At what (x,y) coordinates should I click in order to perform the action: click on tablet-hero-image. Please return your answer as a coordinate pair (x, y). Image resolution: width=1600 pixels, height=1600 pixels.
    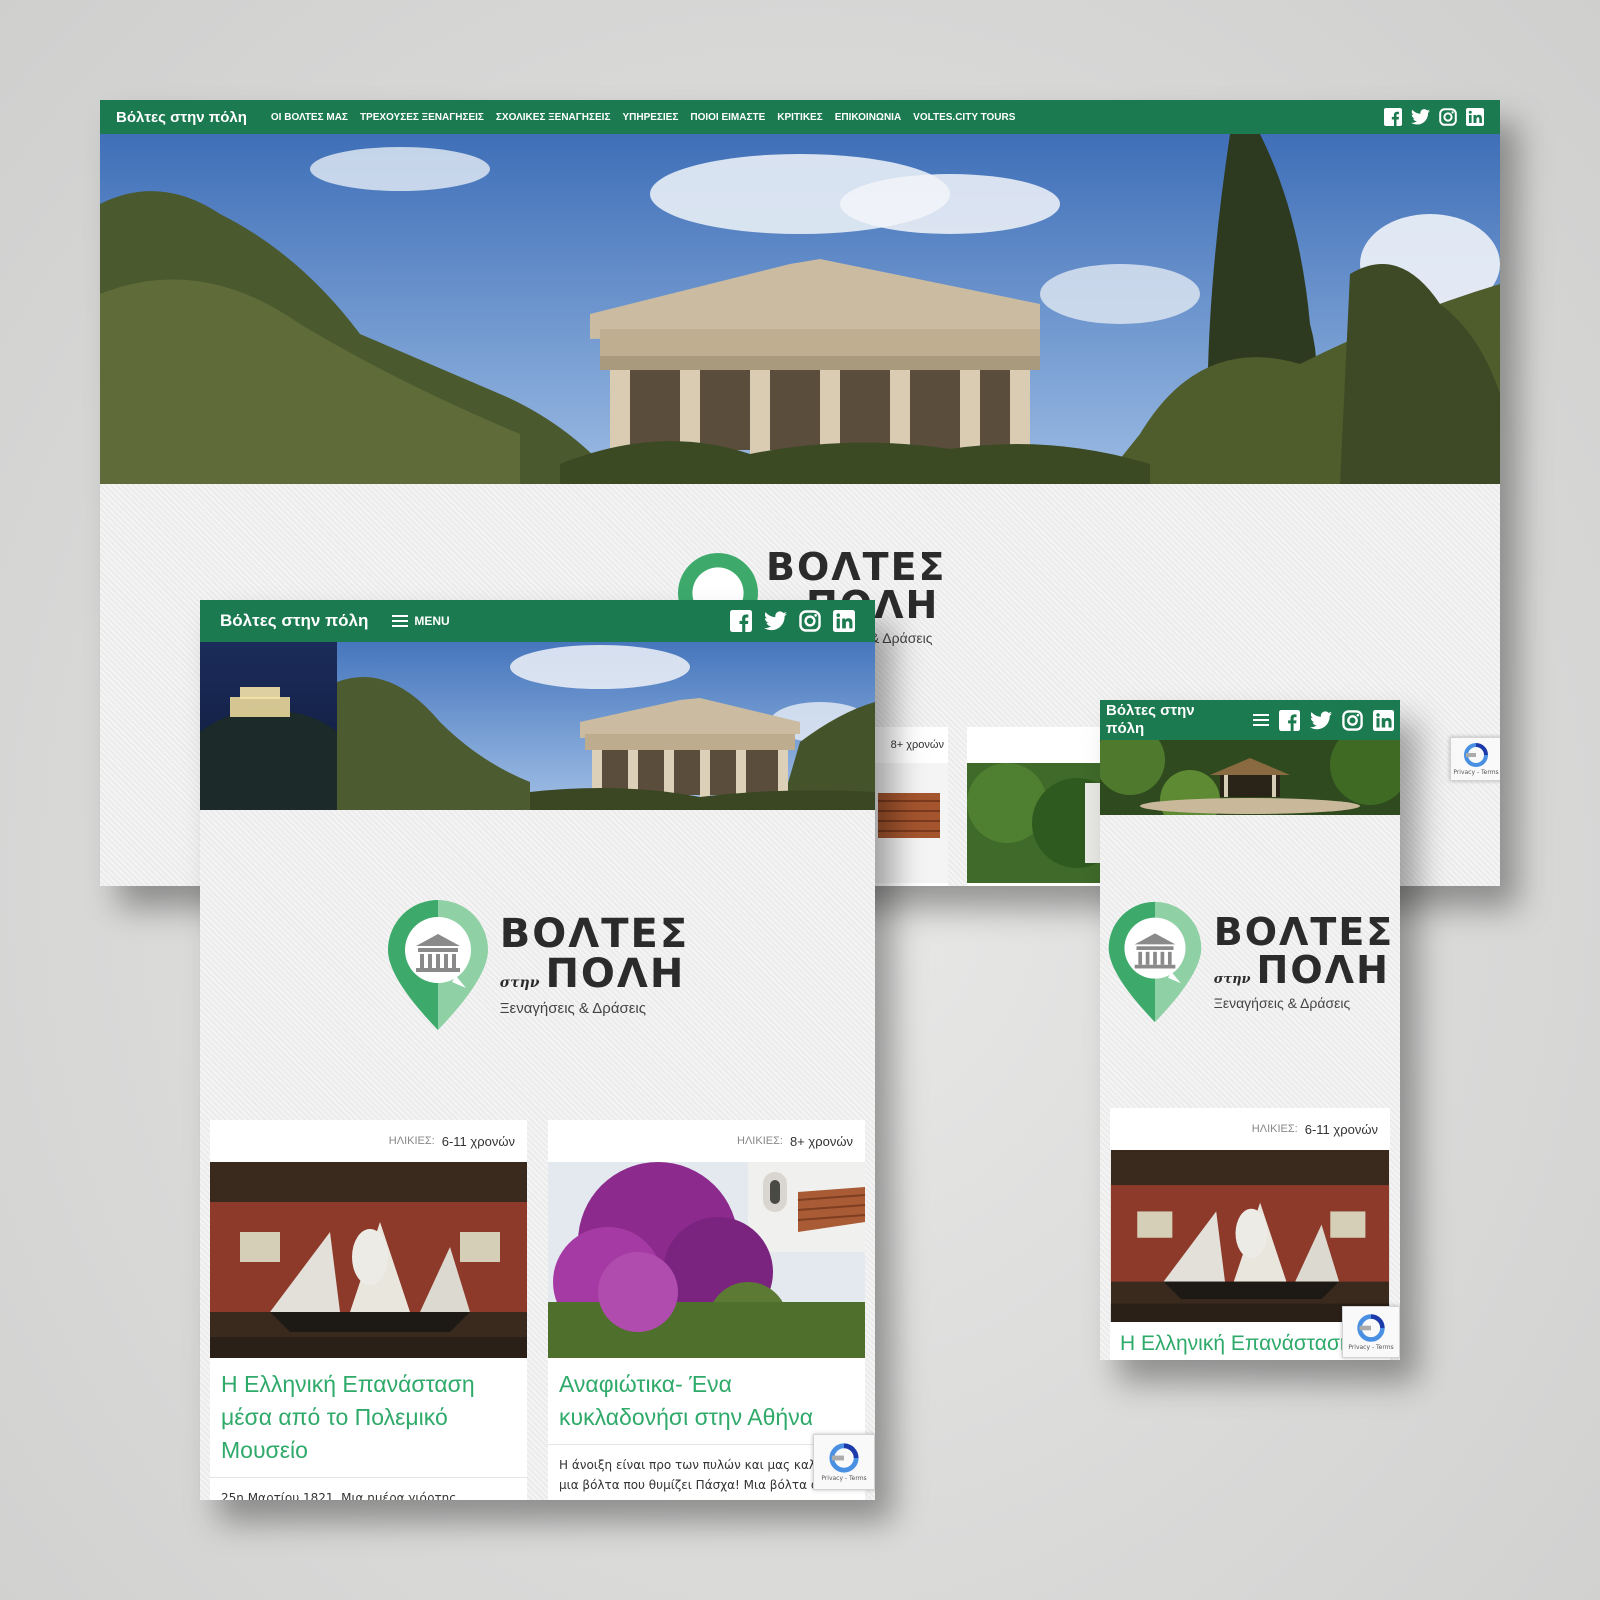
    Looking at the image, I should click on (537, 726).